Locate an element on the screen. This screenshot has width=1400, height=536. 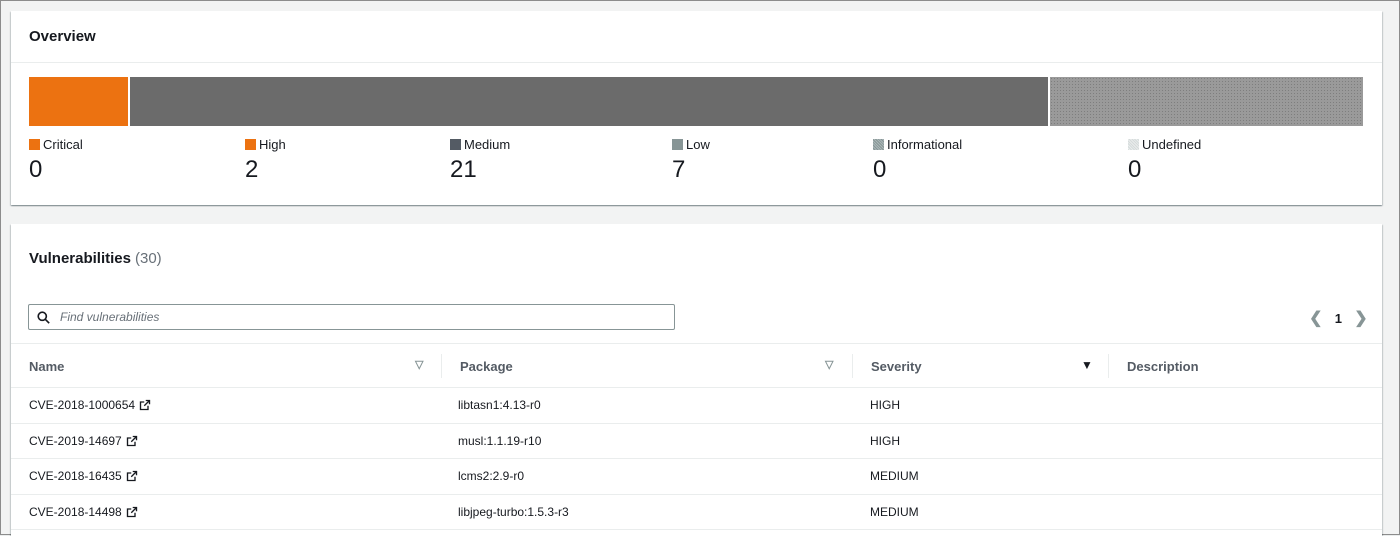
severity-bar is located at coordinates (696, 101).